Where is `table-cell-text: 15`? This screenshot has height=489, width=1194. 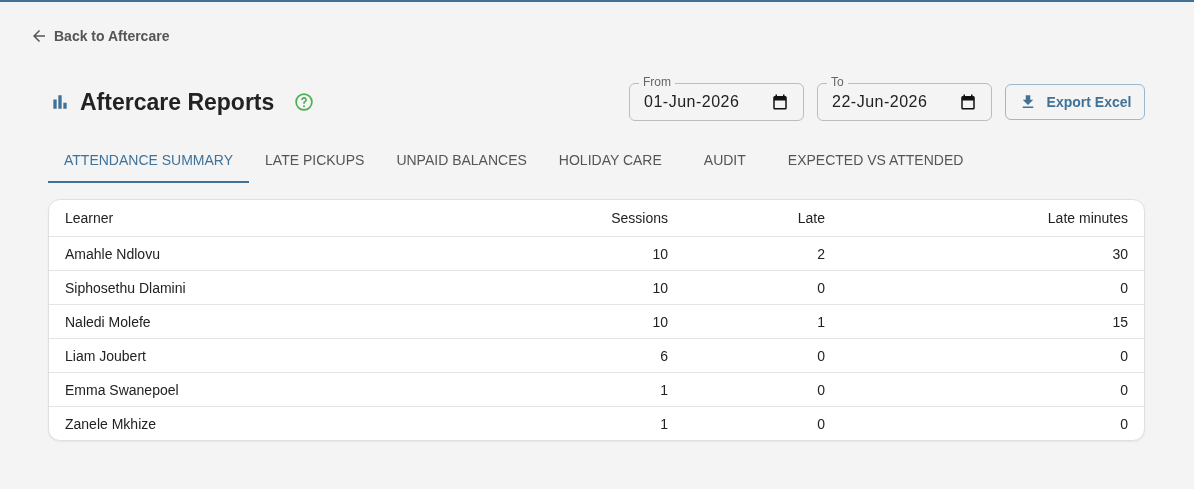
table-cell-text: 15 is located at coordinates (1119, 321).